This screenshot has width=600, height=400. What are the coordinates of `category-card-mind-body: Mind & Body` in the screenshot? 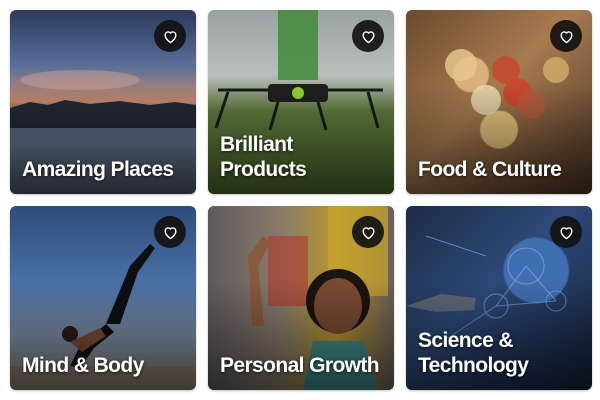 It's located at (103, 298).